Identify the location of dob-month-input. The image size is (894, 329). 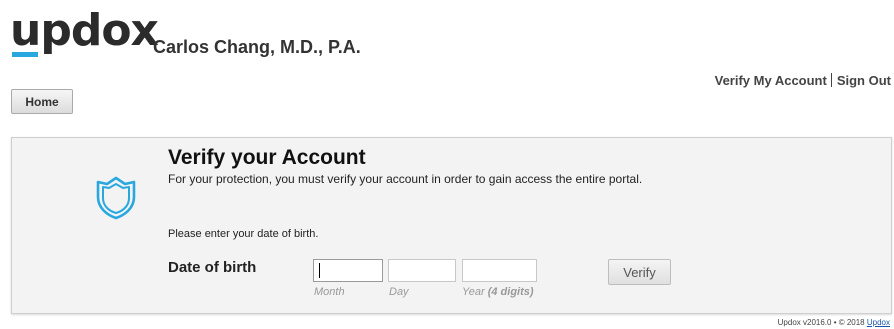
(348, 270).